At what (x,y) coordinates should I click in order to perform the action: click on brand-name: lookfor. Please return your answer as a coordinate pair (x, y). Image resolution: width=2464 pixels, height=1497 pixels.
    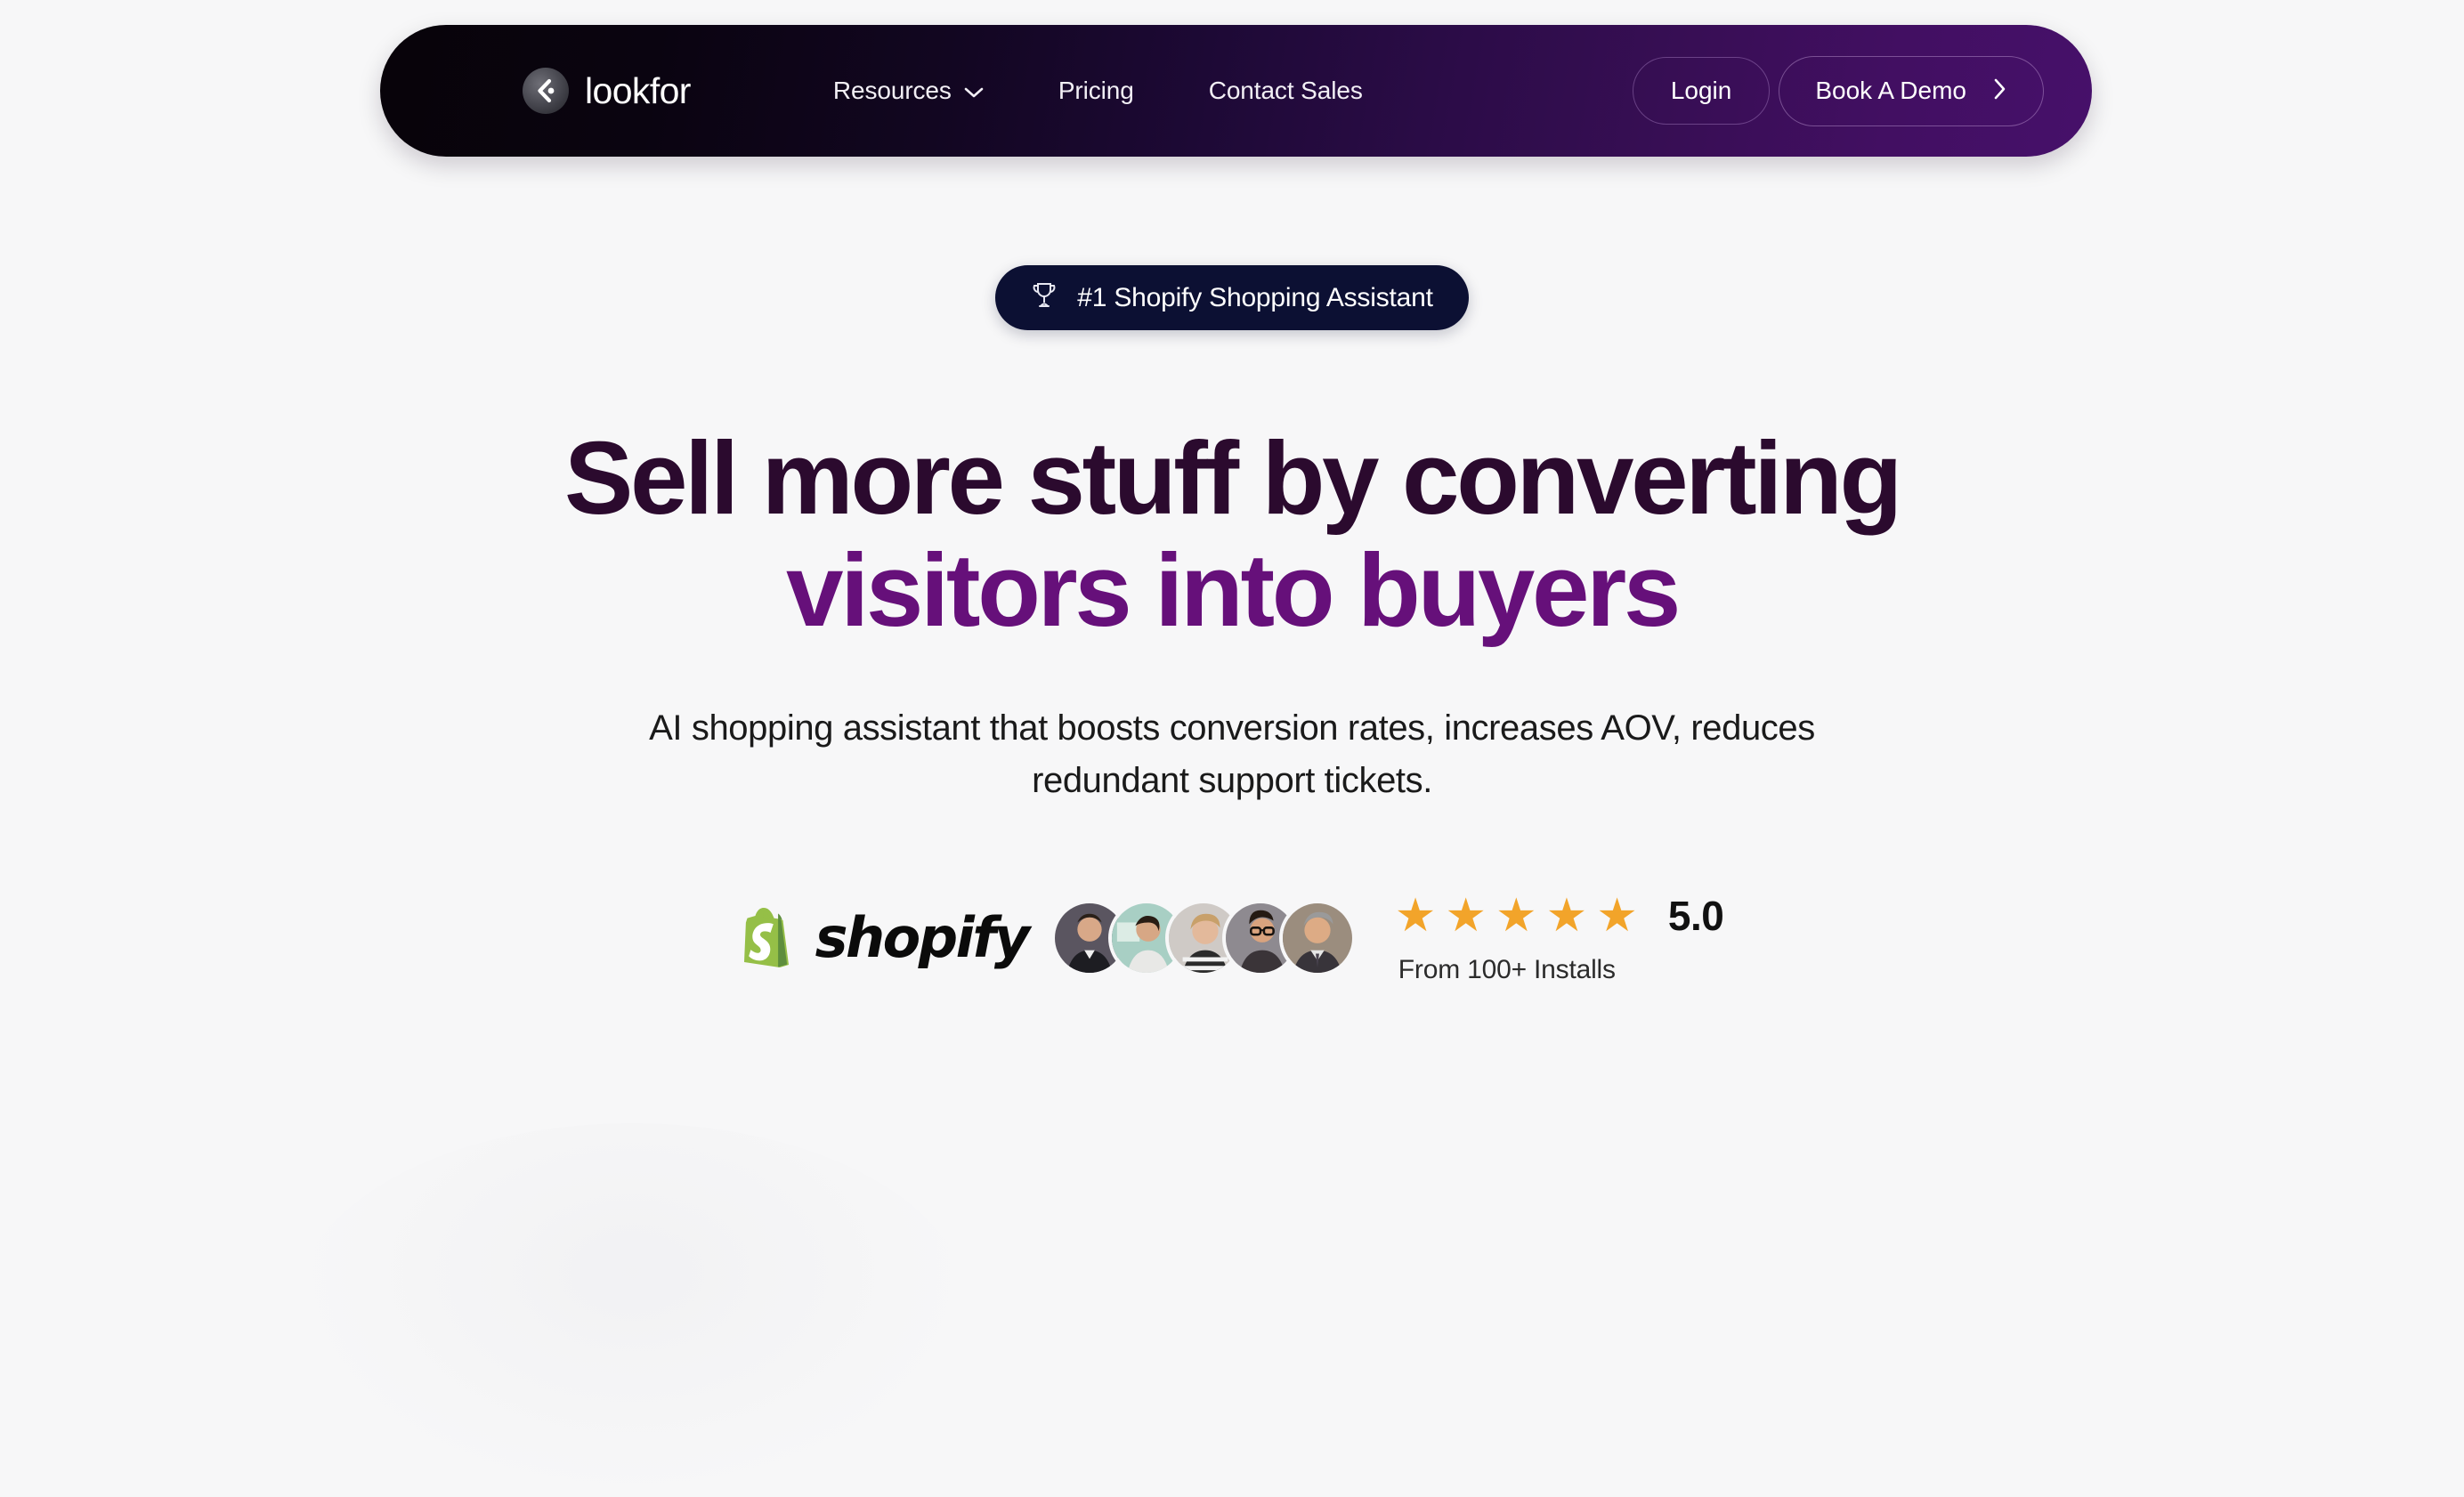
    Looking at the image, I should click on (638, 90).